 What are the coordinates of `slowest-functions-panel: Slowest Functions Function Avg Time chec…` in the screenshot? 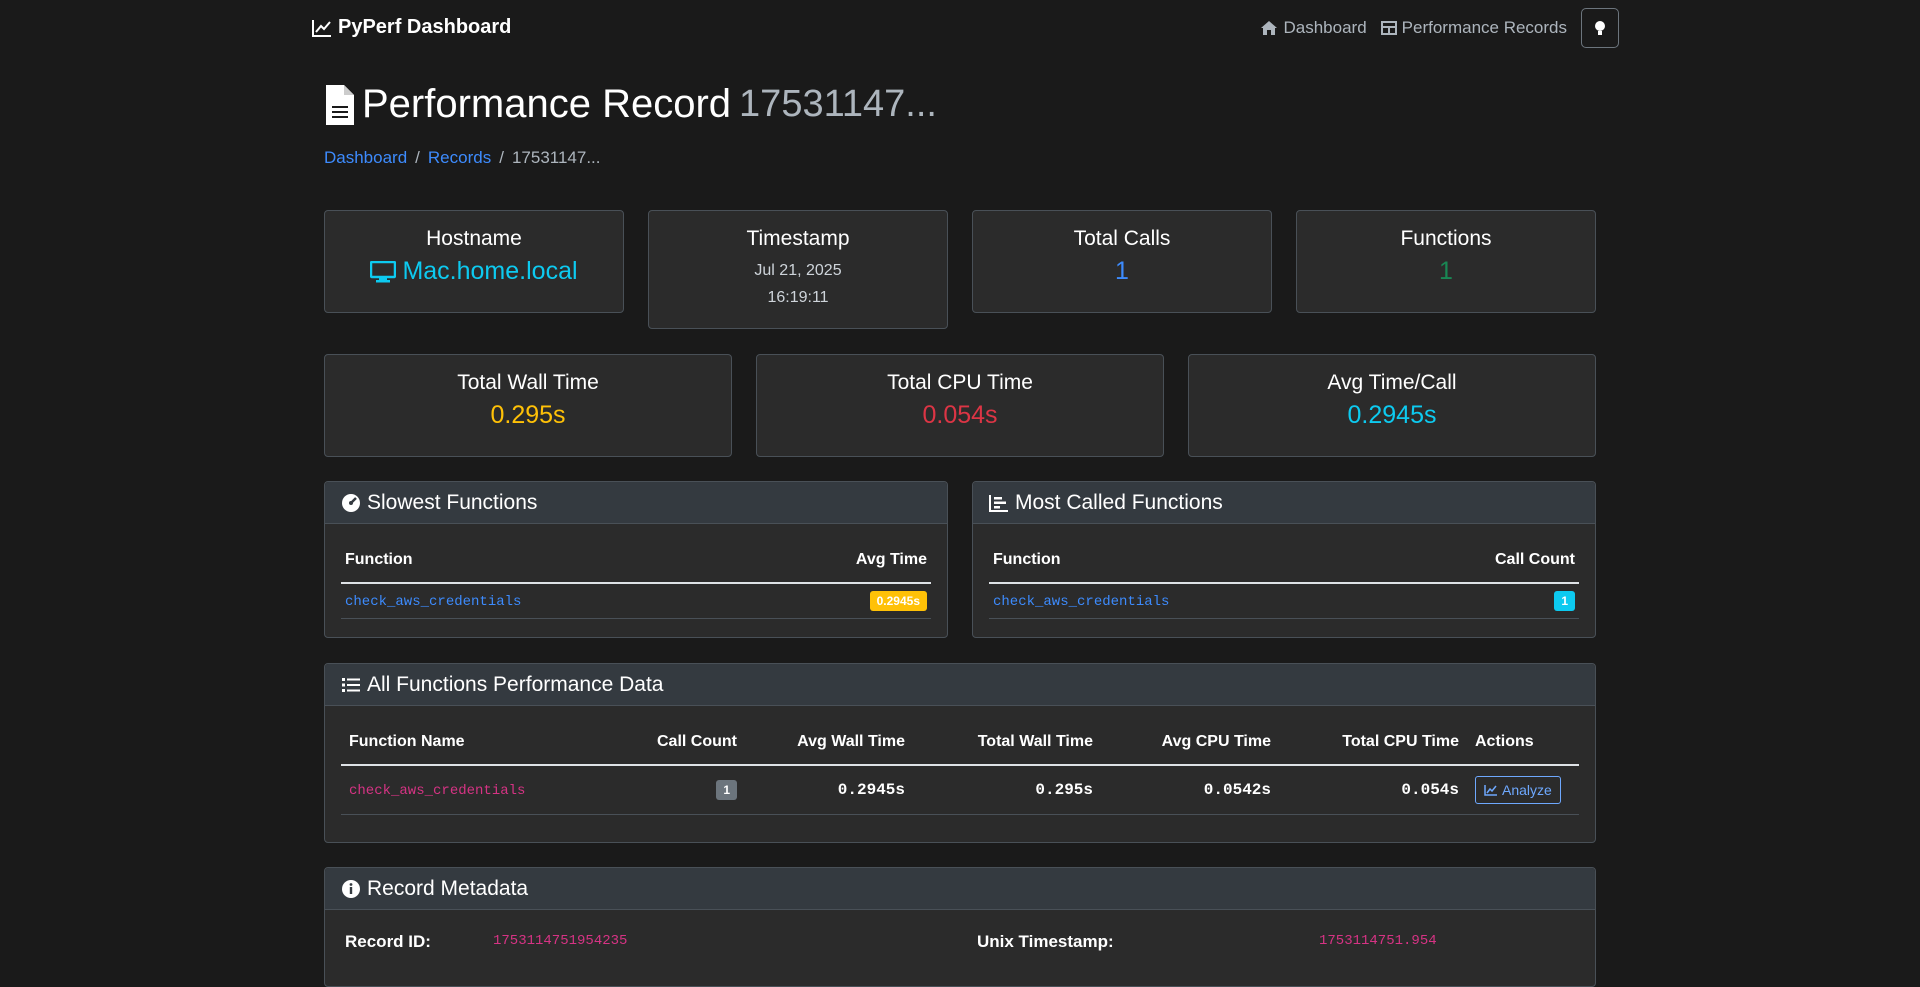 It's located at (636, 559).